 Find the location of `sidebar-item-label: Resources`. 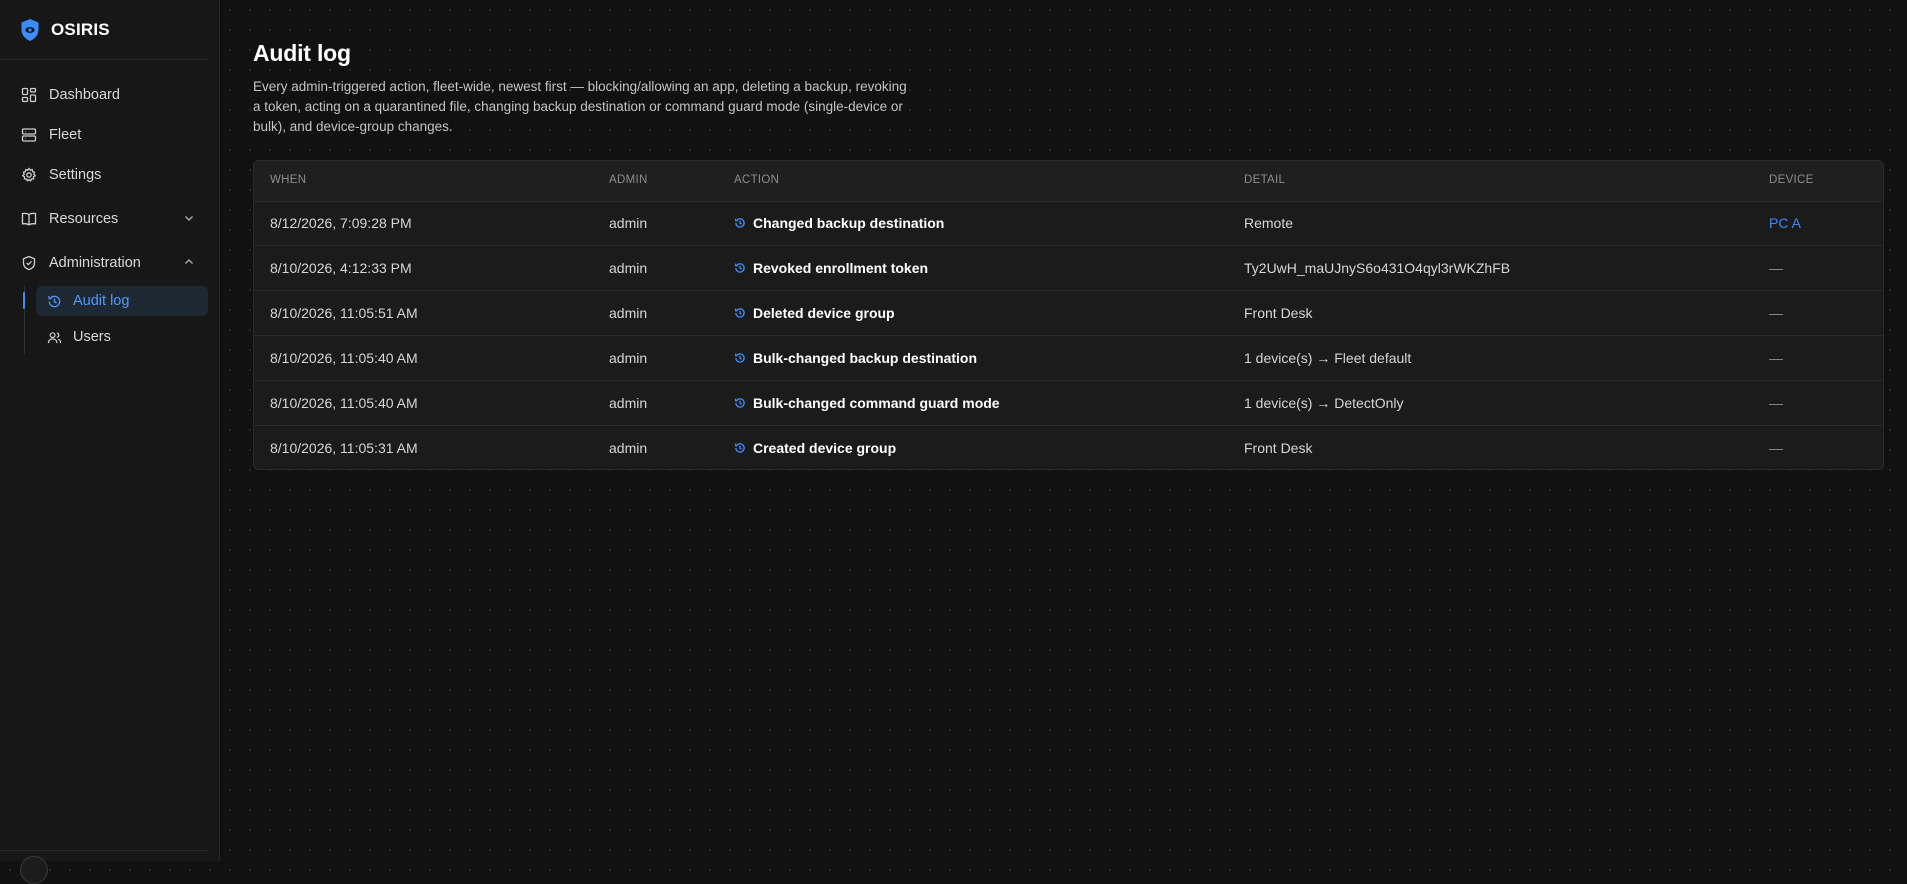

sidebar-item-label: Resources is located at coordinates (84, 219).